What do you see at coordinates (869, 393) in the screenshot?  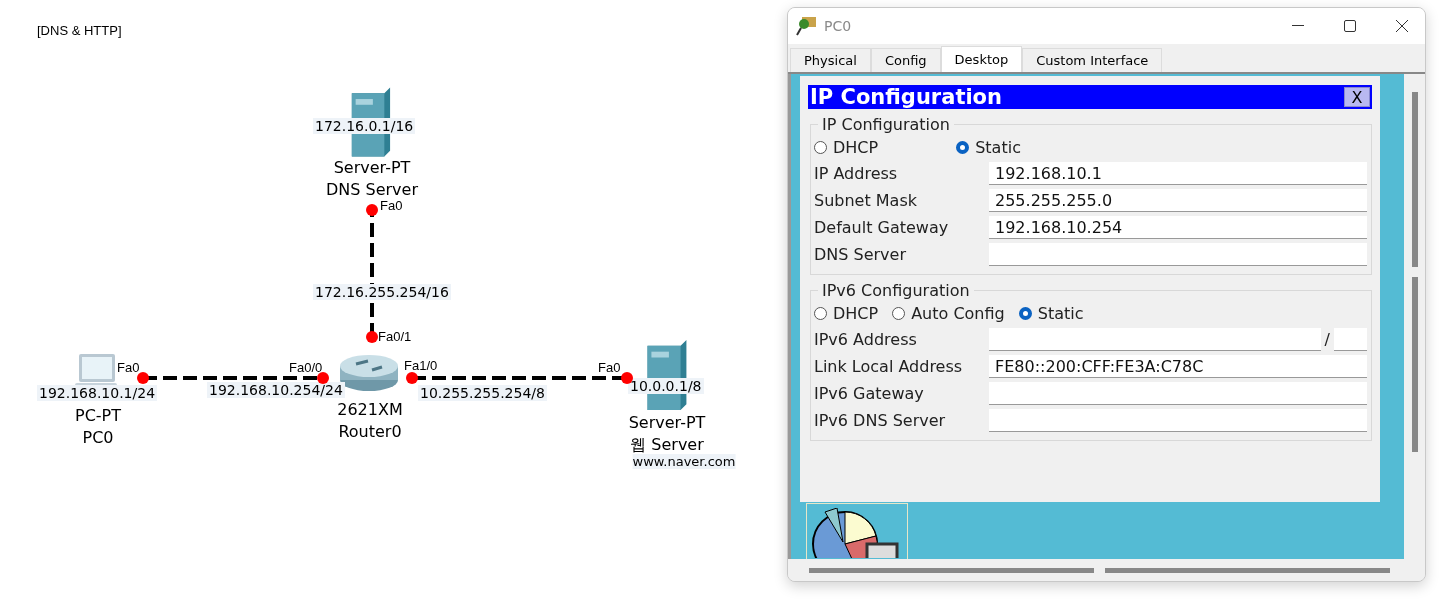 I see `field-label: IPv6 Gateway` at bounding box center [869, 393].